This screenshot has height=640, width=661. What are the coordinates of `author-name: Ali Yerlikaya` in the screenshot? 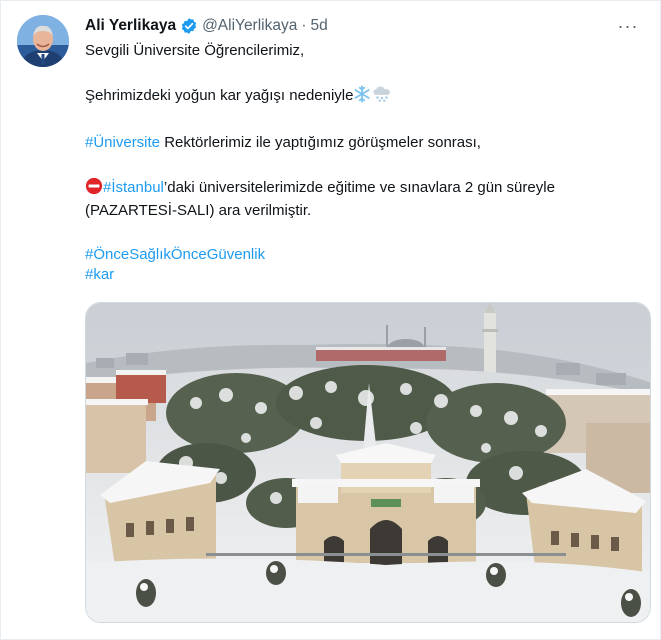 It's located at (130, 26).